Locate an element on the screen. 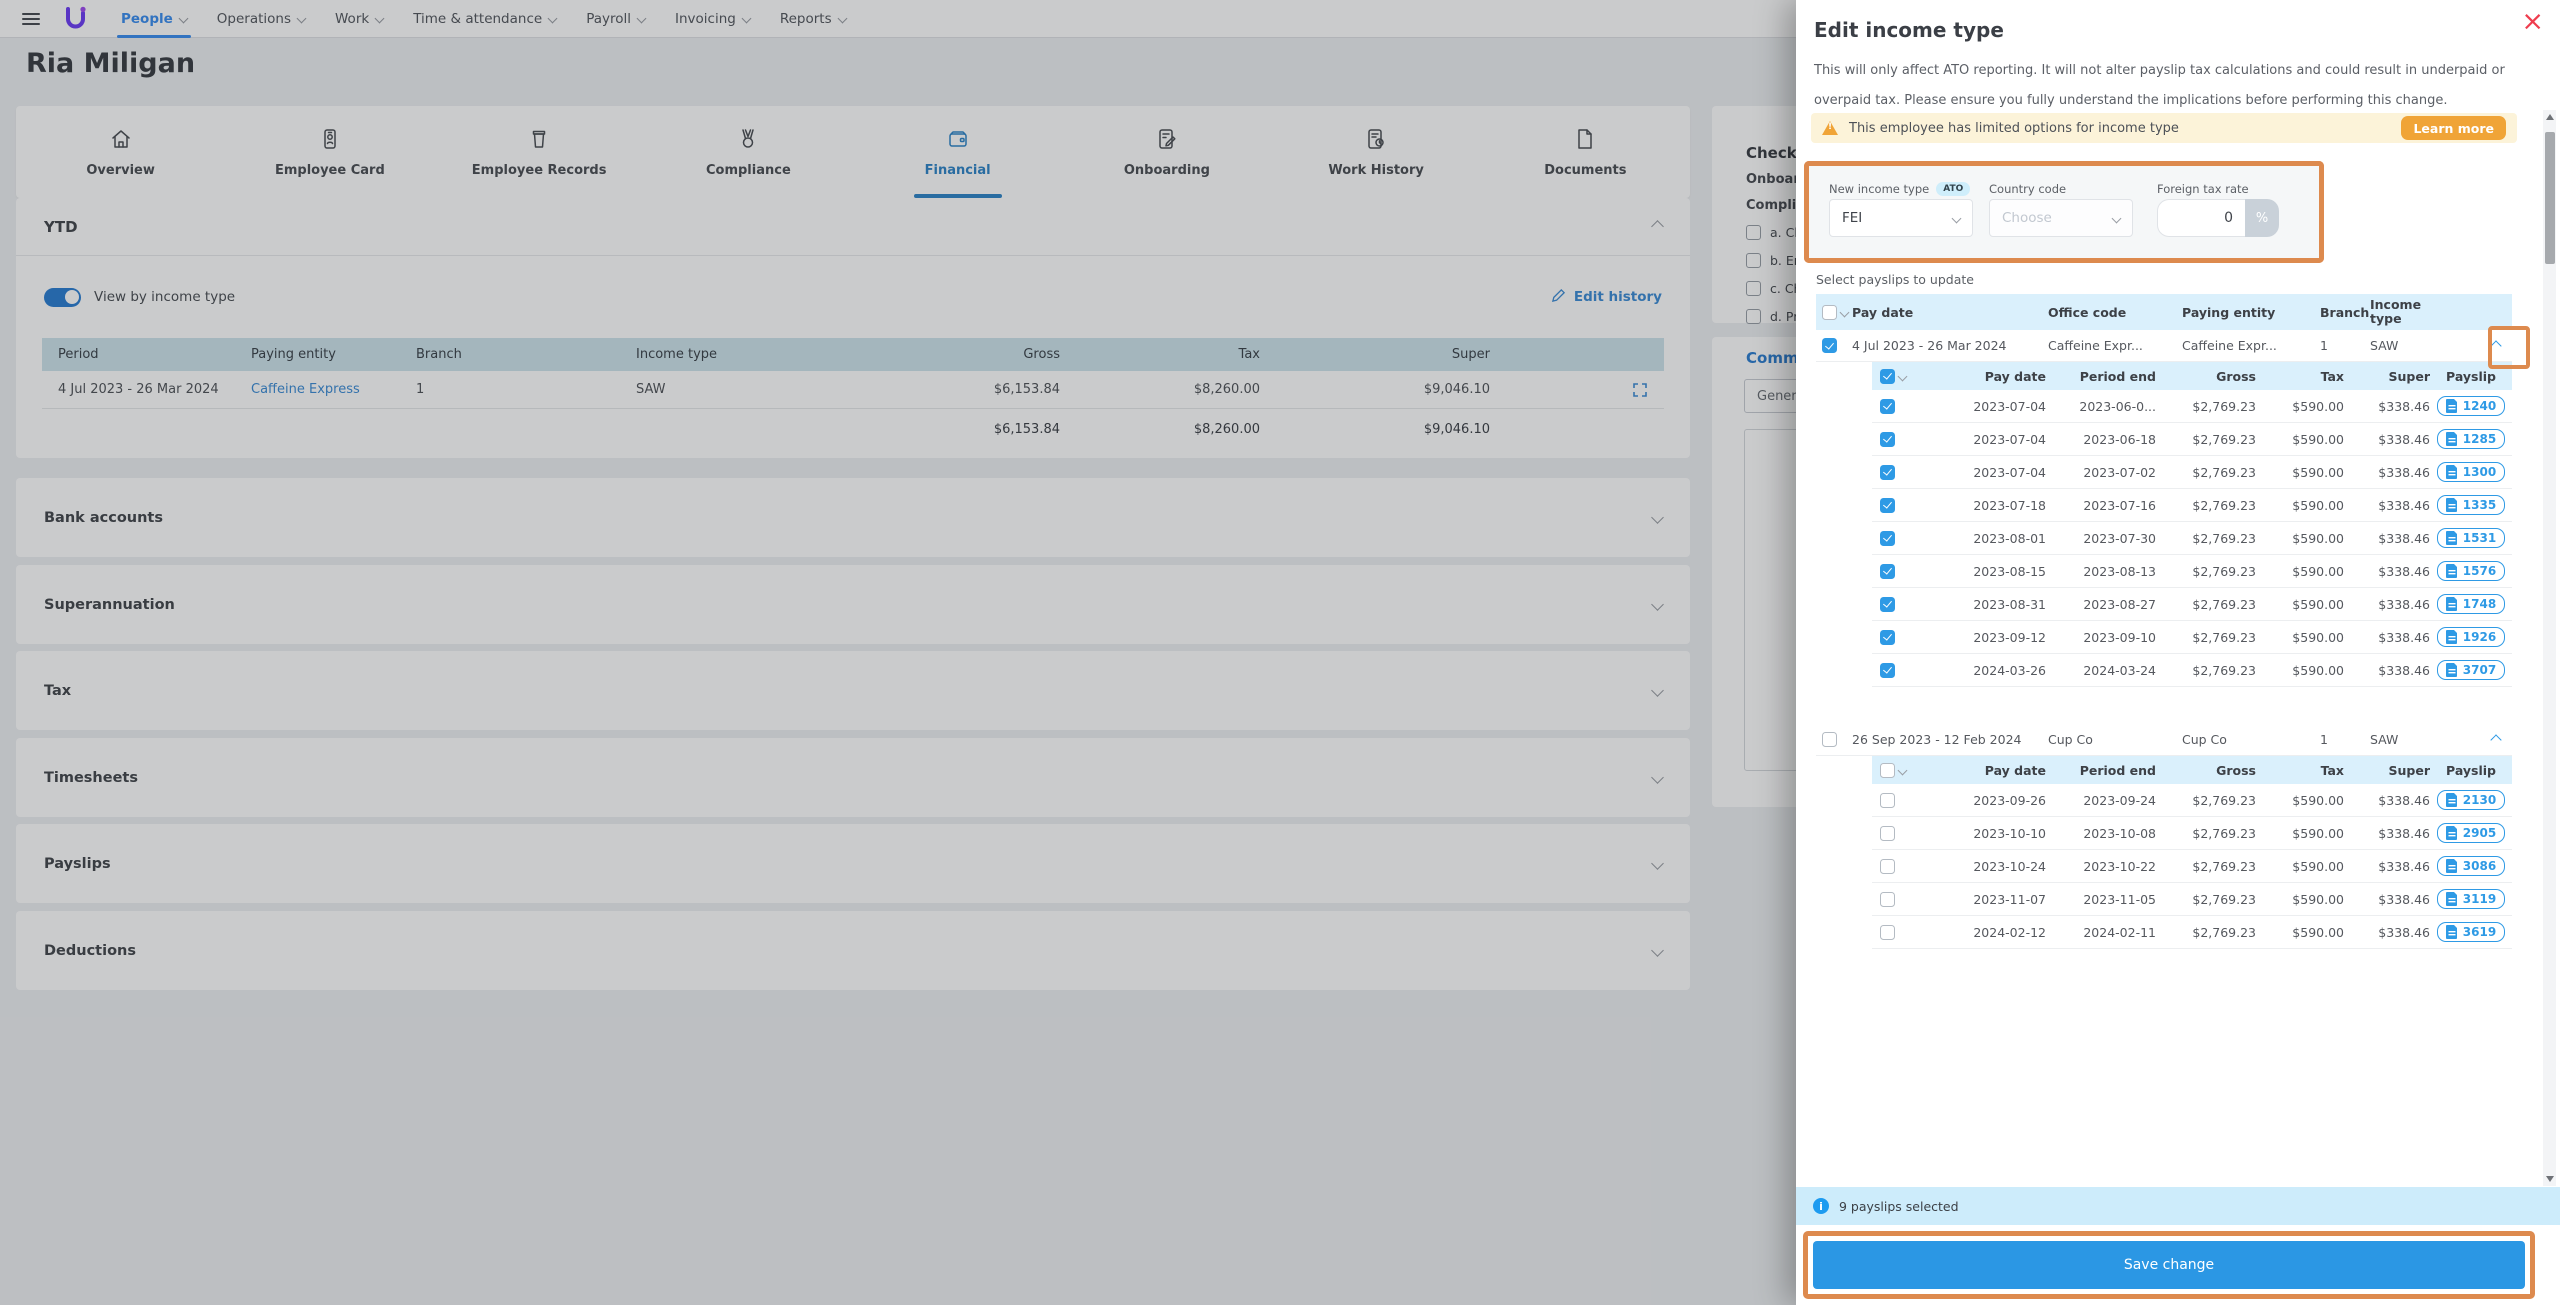 This screenshot has height=1305, width=2560. payslip-link: 1531 is located at coordinates (2471, 538).